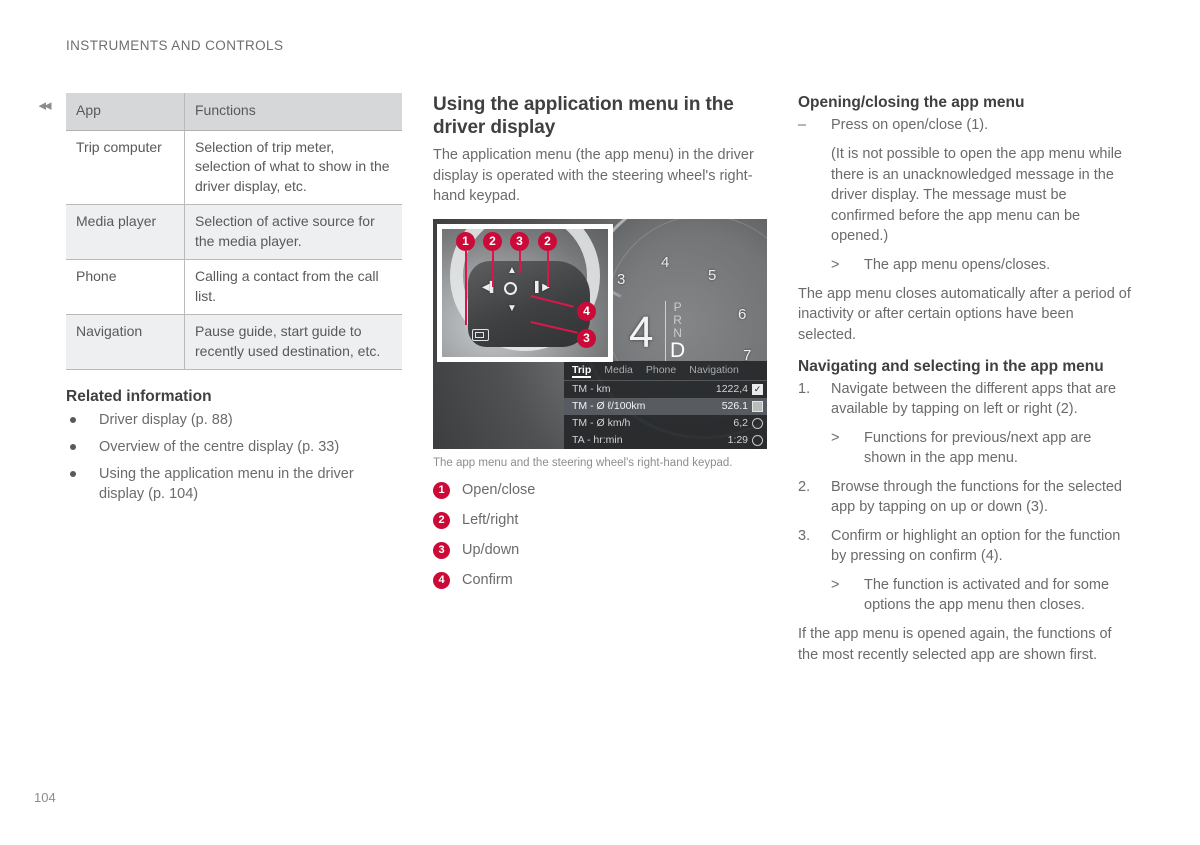  What do you see at coordinates (757, 406) in the screenshot?
I see `checkbox-empty-icon` at bounding box center [757, 406].